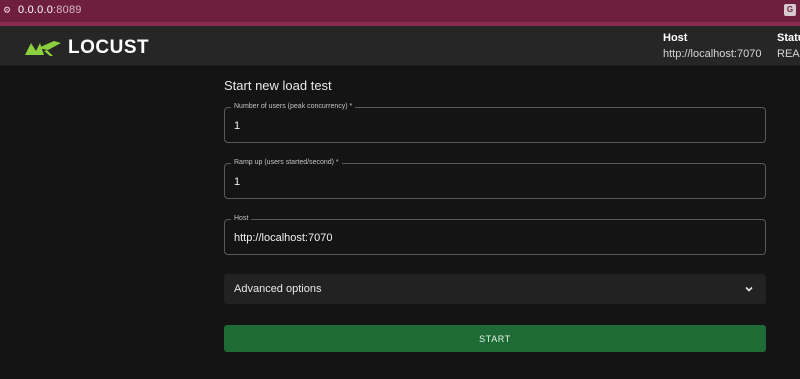  What do you see at coordinates (495, 289) in the screenshot?
I see `advanced-options-accordion: Advanced options` at bounding box center [495, 289].